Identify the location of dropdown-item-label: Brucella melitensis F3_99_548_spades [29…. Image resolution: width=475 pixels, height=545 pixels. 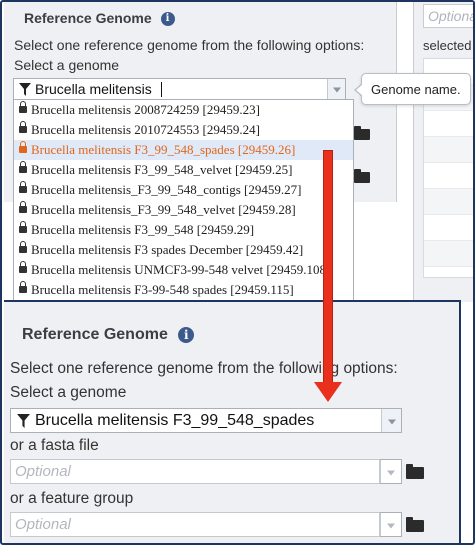
(163, 149).